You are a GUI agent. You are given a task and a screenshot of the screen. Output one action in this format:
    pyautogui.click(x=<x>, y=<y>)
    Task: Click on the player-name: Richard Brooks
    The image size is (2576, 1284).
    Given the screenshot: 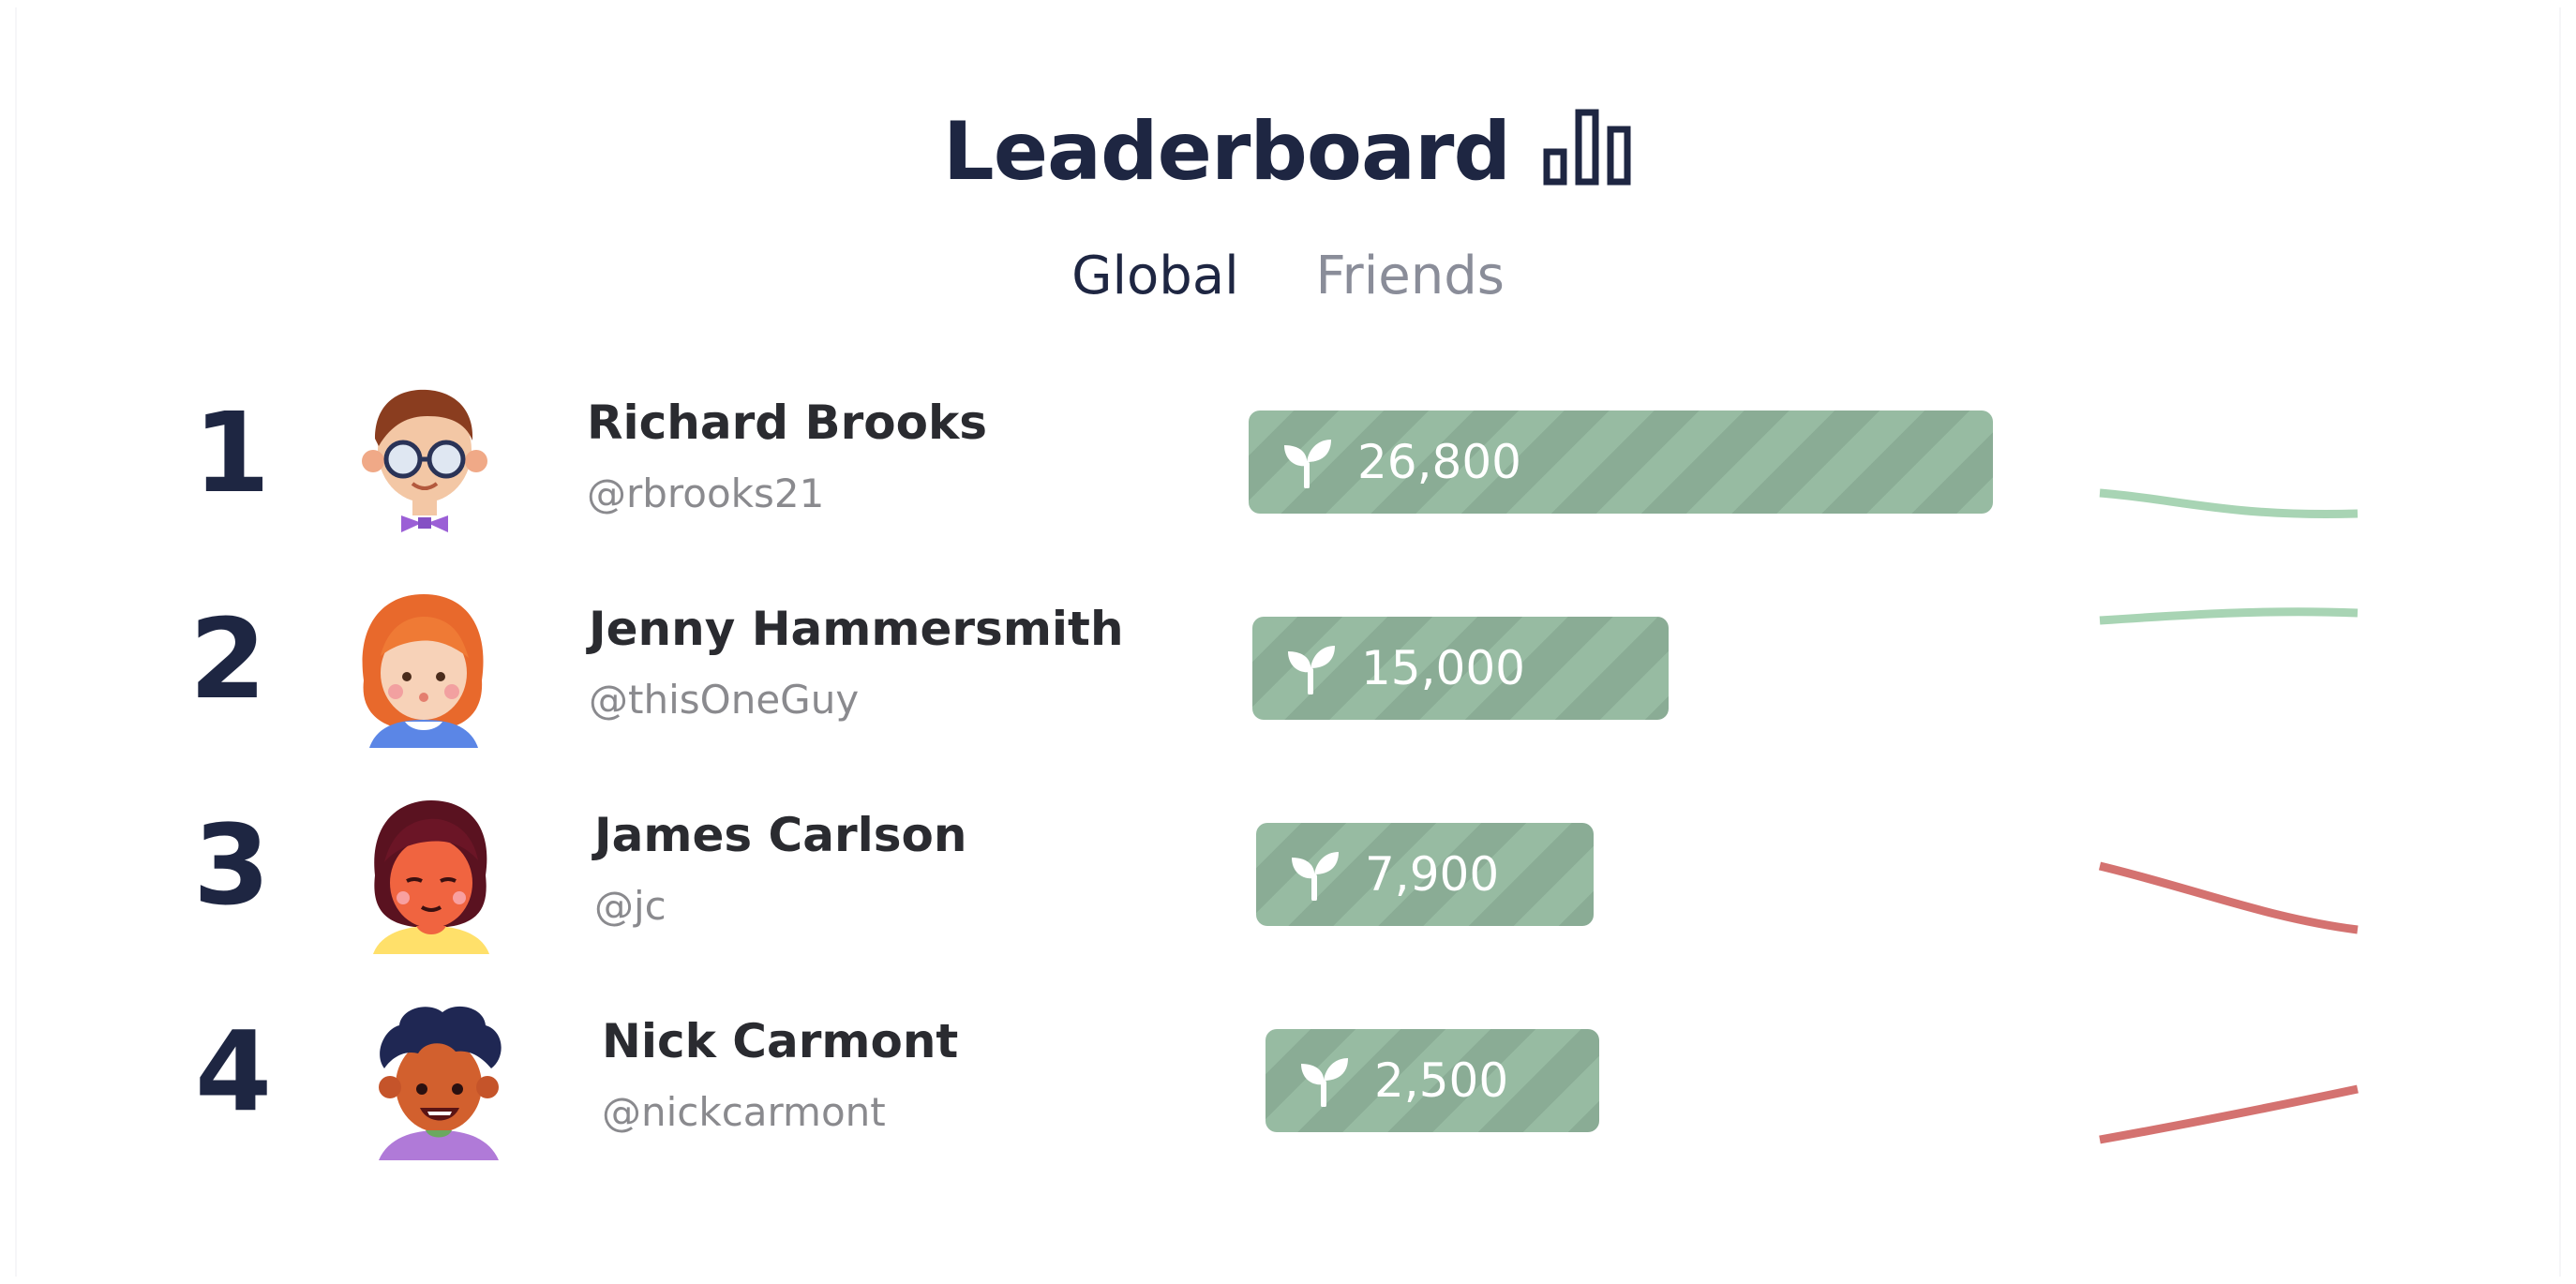 What is the action you would take?
    pyautogui.click(x=787, y=423)
    